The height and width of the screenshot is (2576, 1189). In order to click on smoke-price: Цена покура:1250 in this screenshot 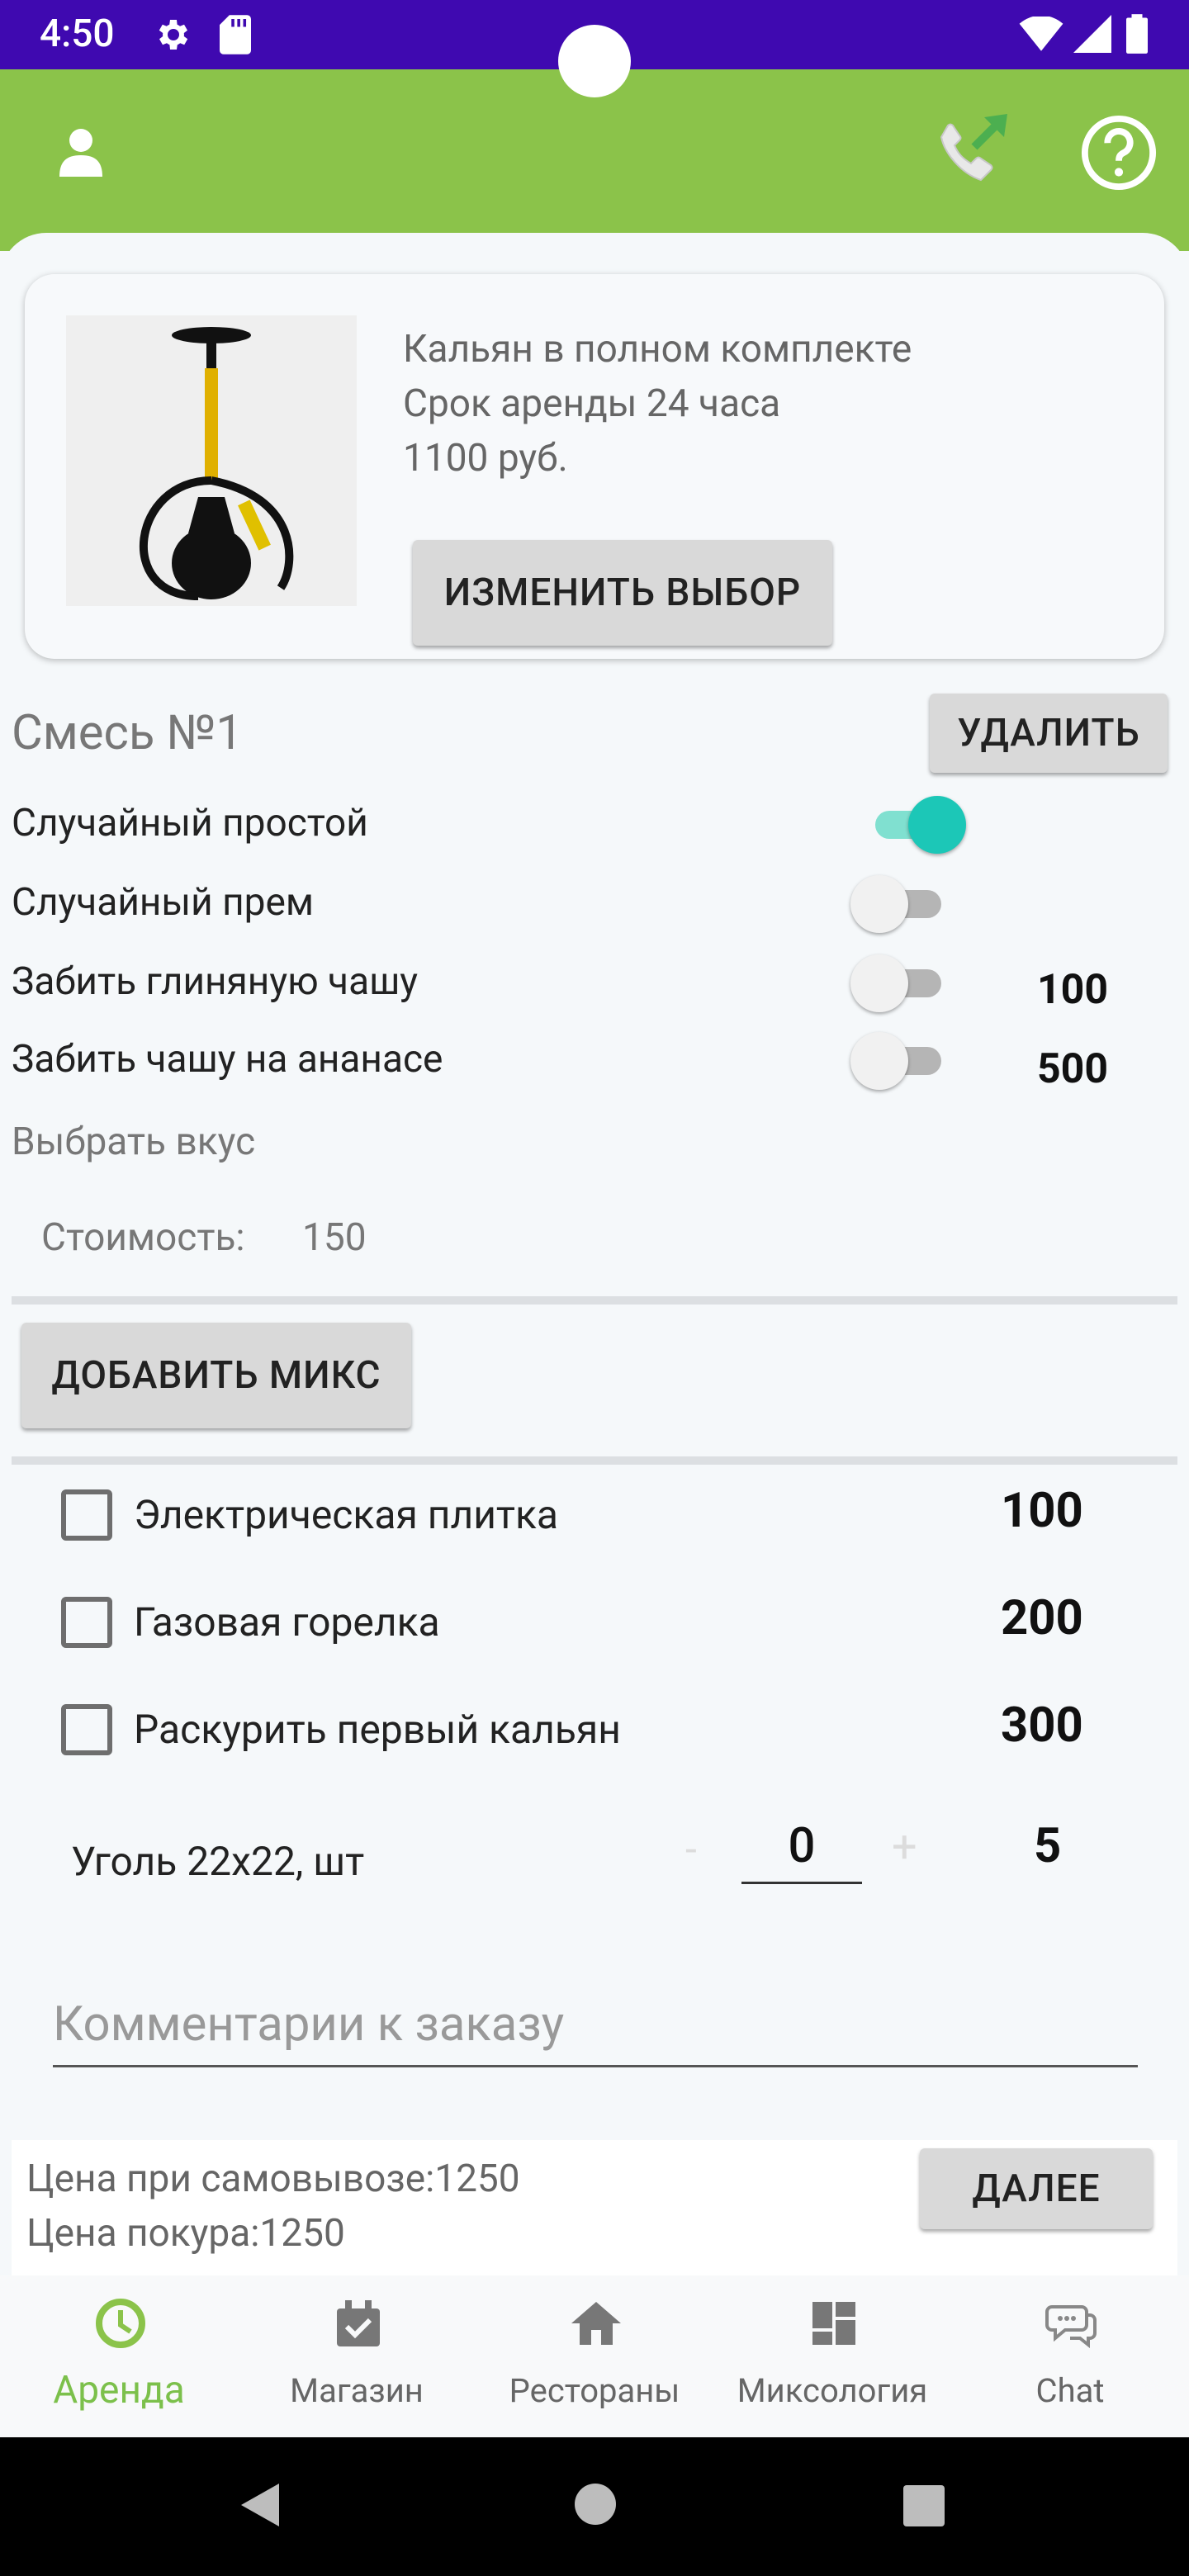, I will do `click(185, 2233)`.